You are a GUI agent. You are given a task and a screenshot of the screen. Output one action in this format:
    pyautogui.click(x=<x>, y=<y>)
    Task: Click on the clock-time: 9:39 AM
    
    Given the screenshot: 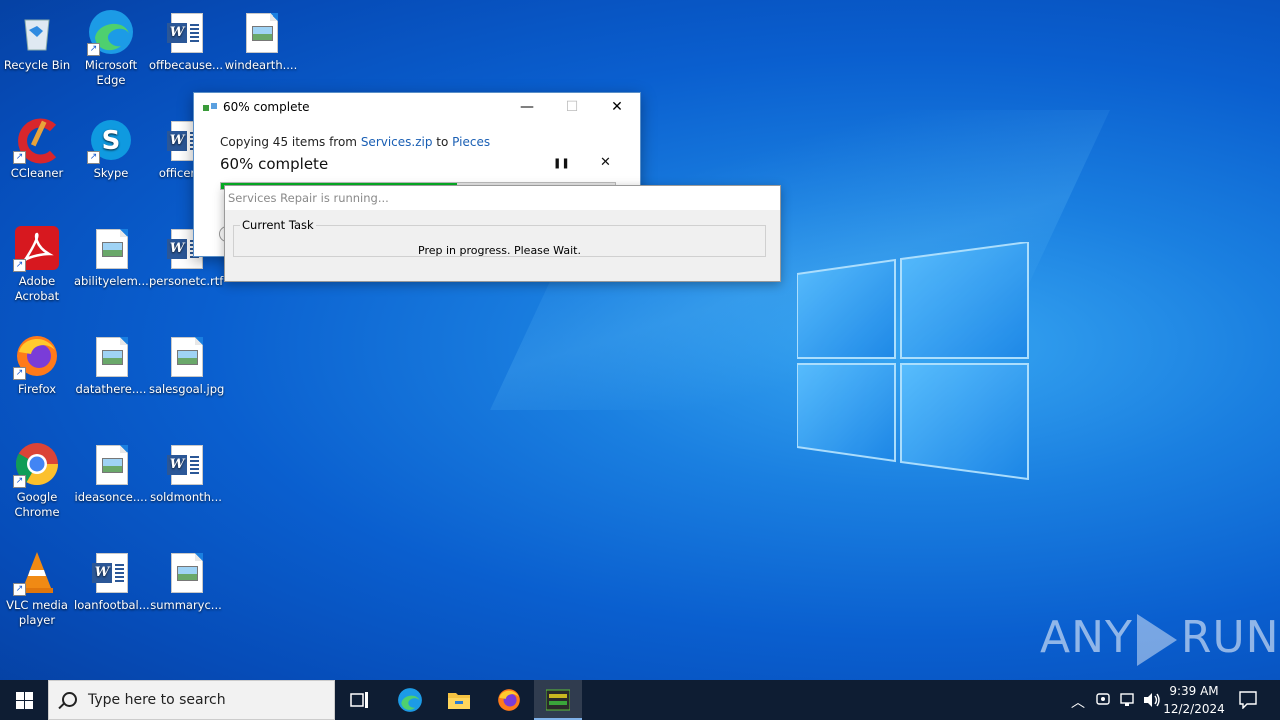 What is the action you would take?
    pyautogui.click(x=1194, y=691)
    